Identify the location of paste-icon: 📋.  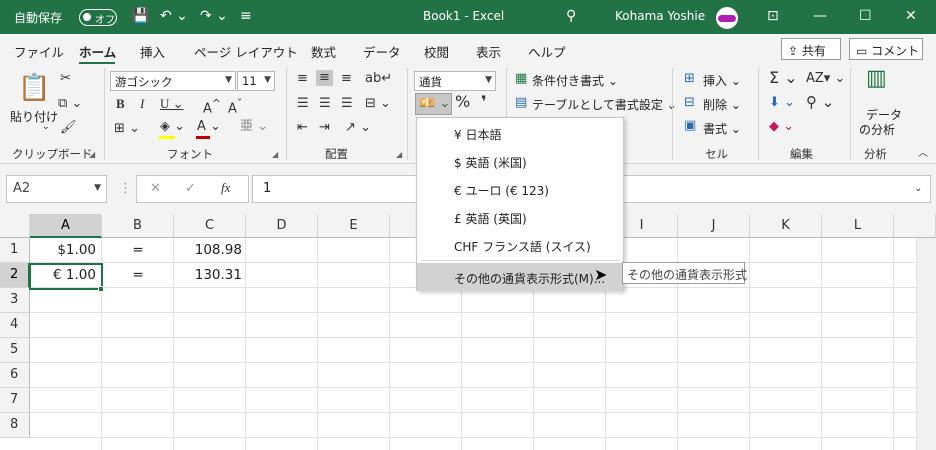
(34, 88).